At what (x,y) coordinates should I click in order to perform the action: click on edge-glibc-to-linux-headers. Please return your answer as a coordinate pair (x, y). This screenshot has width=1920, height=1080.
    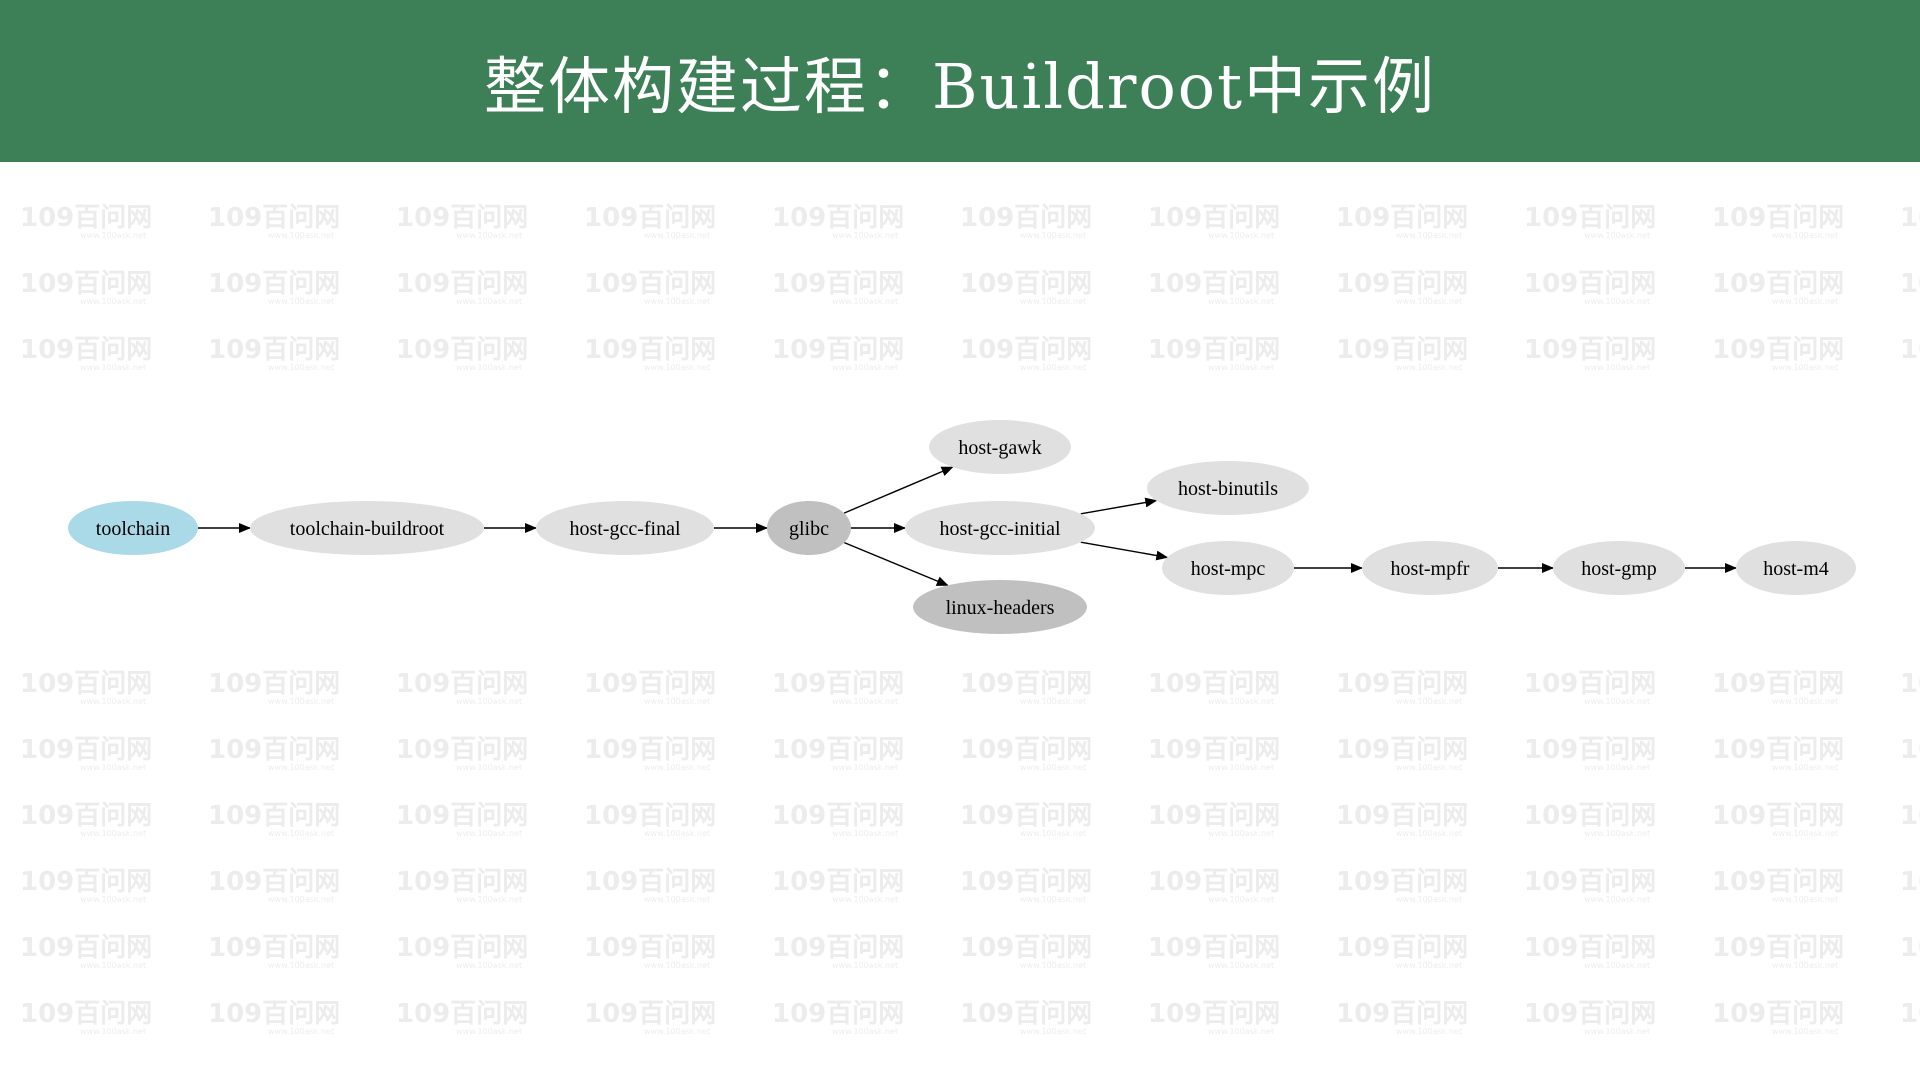
    Looking at the image, I should click on (896, 564).